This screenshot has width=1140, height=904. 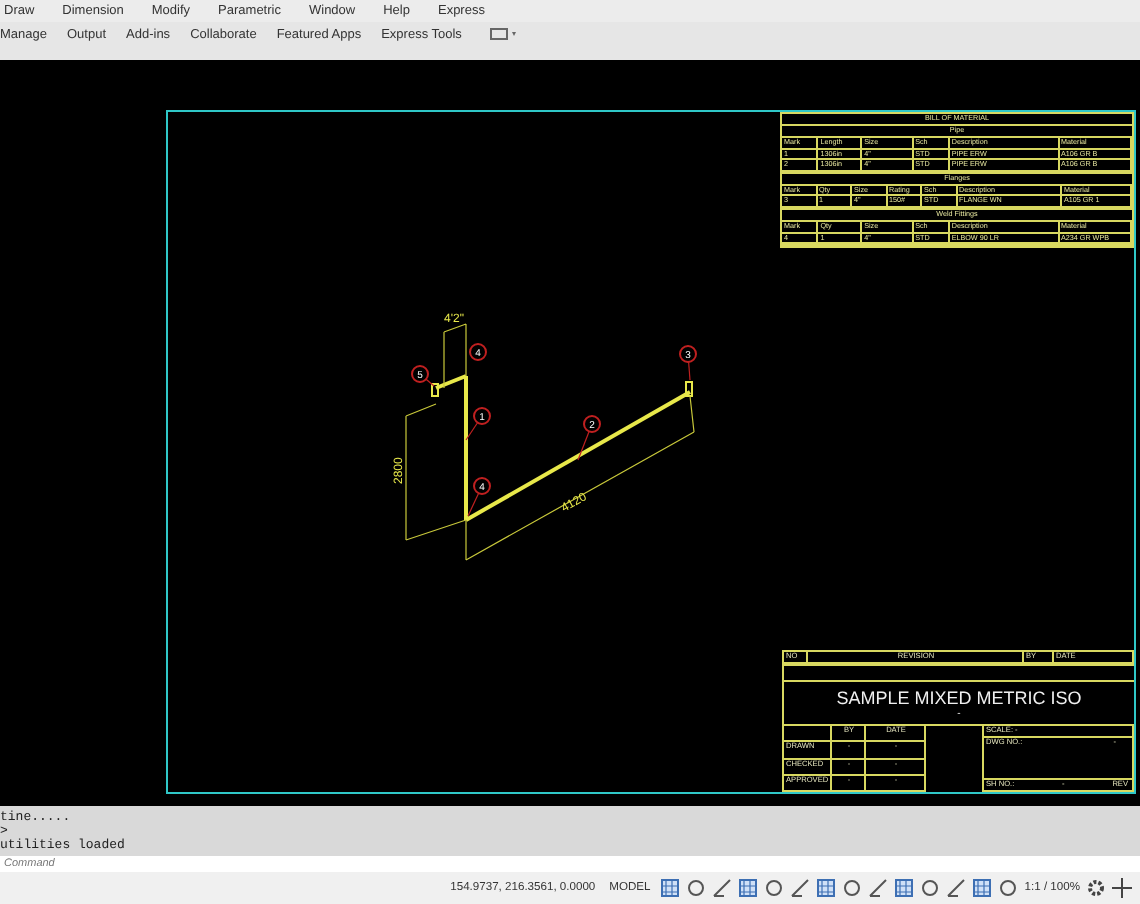 I want to click on settings-icon, so click(x=1096, y=888).